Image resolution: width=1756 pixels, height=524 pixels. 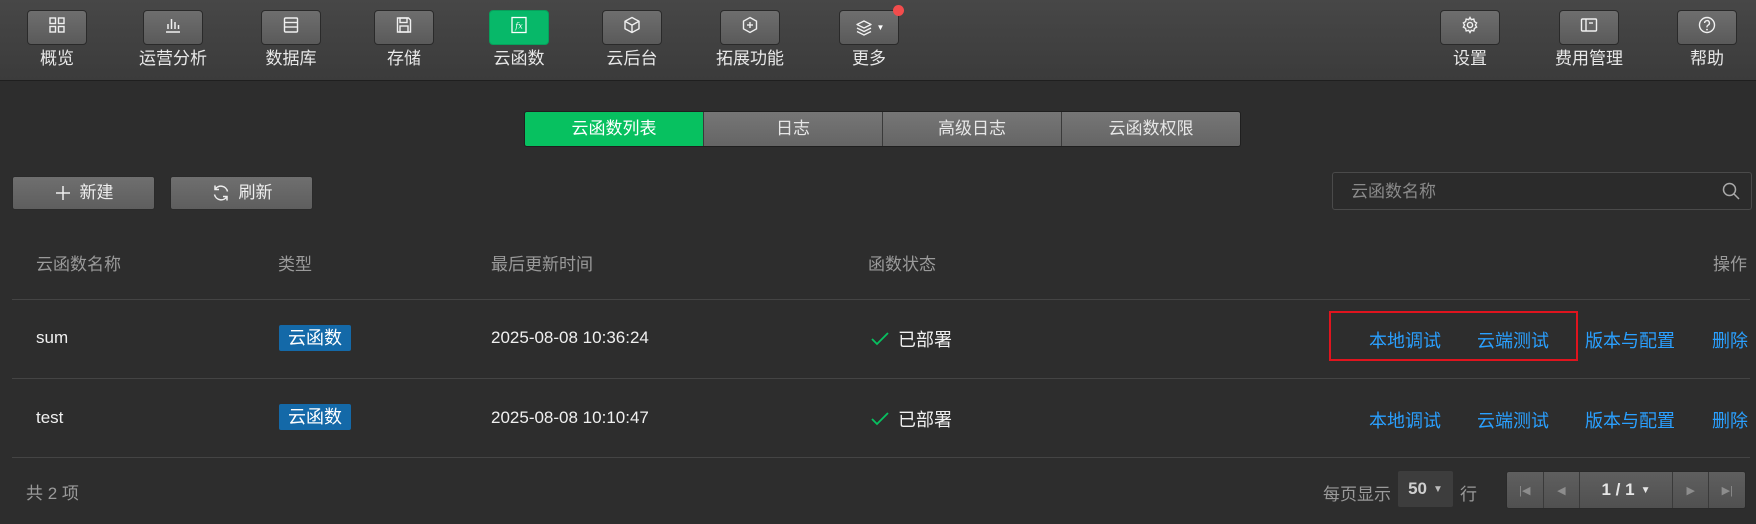 What do you see at coordinates (173, 27) in the screenshot?
I see `bar-chart-icon` at bounding box center [173, 27].